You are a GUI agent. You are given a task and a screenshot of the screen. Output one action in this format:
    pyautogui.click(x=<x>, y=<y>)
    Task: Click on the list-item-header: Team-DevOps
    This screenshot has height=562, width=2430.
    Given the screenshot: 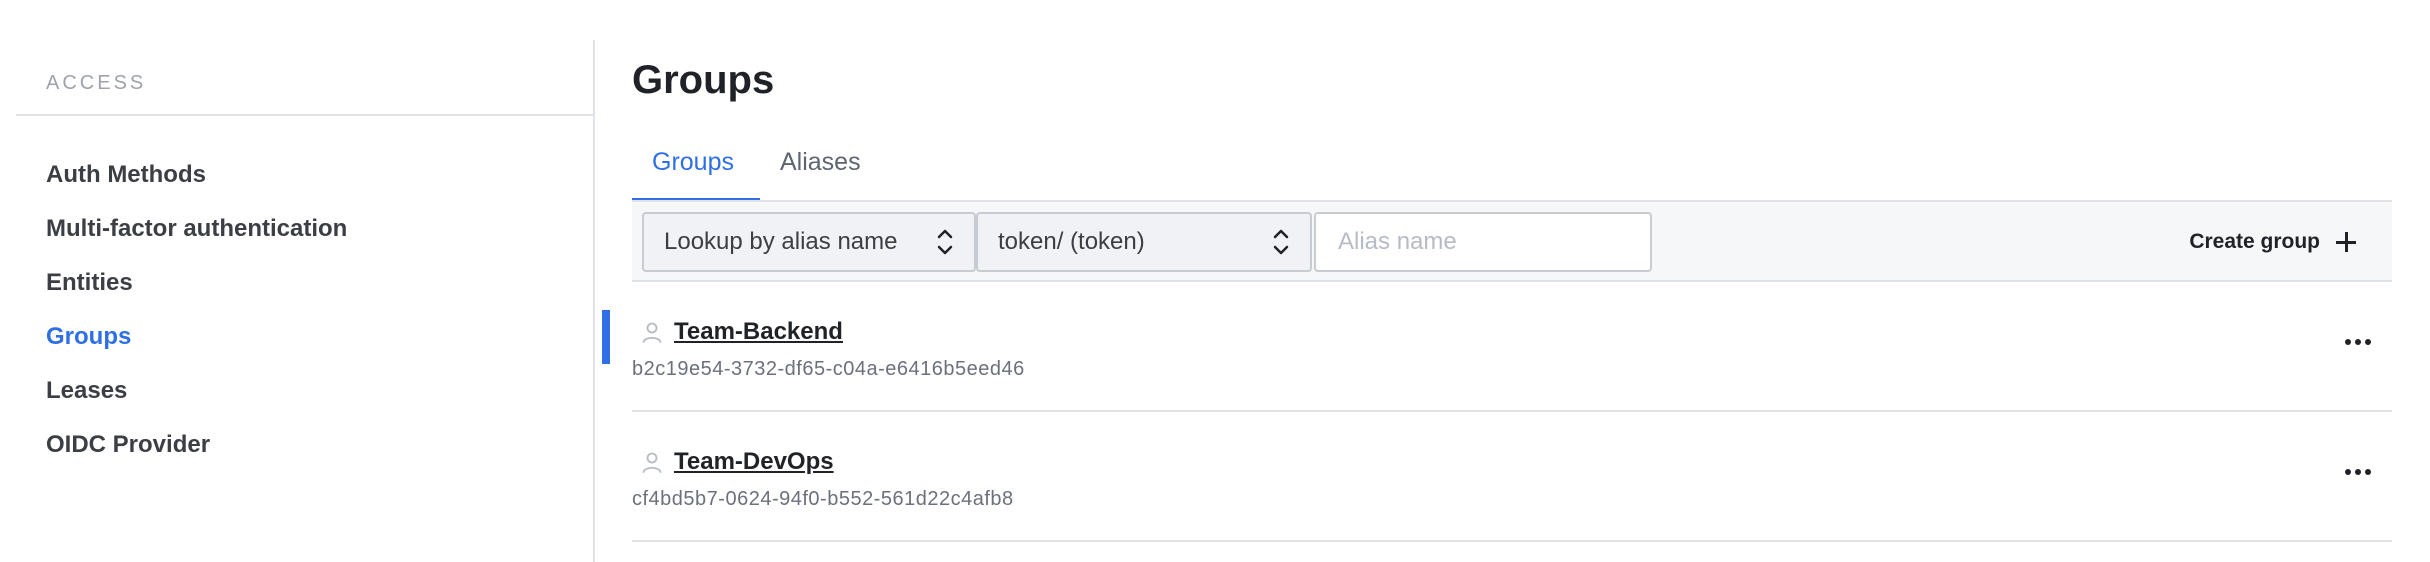 What is the action you would take?
    pyautogui.click(x=737, y=462)
    